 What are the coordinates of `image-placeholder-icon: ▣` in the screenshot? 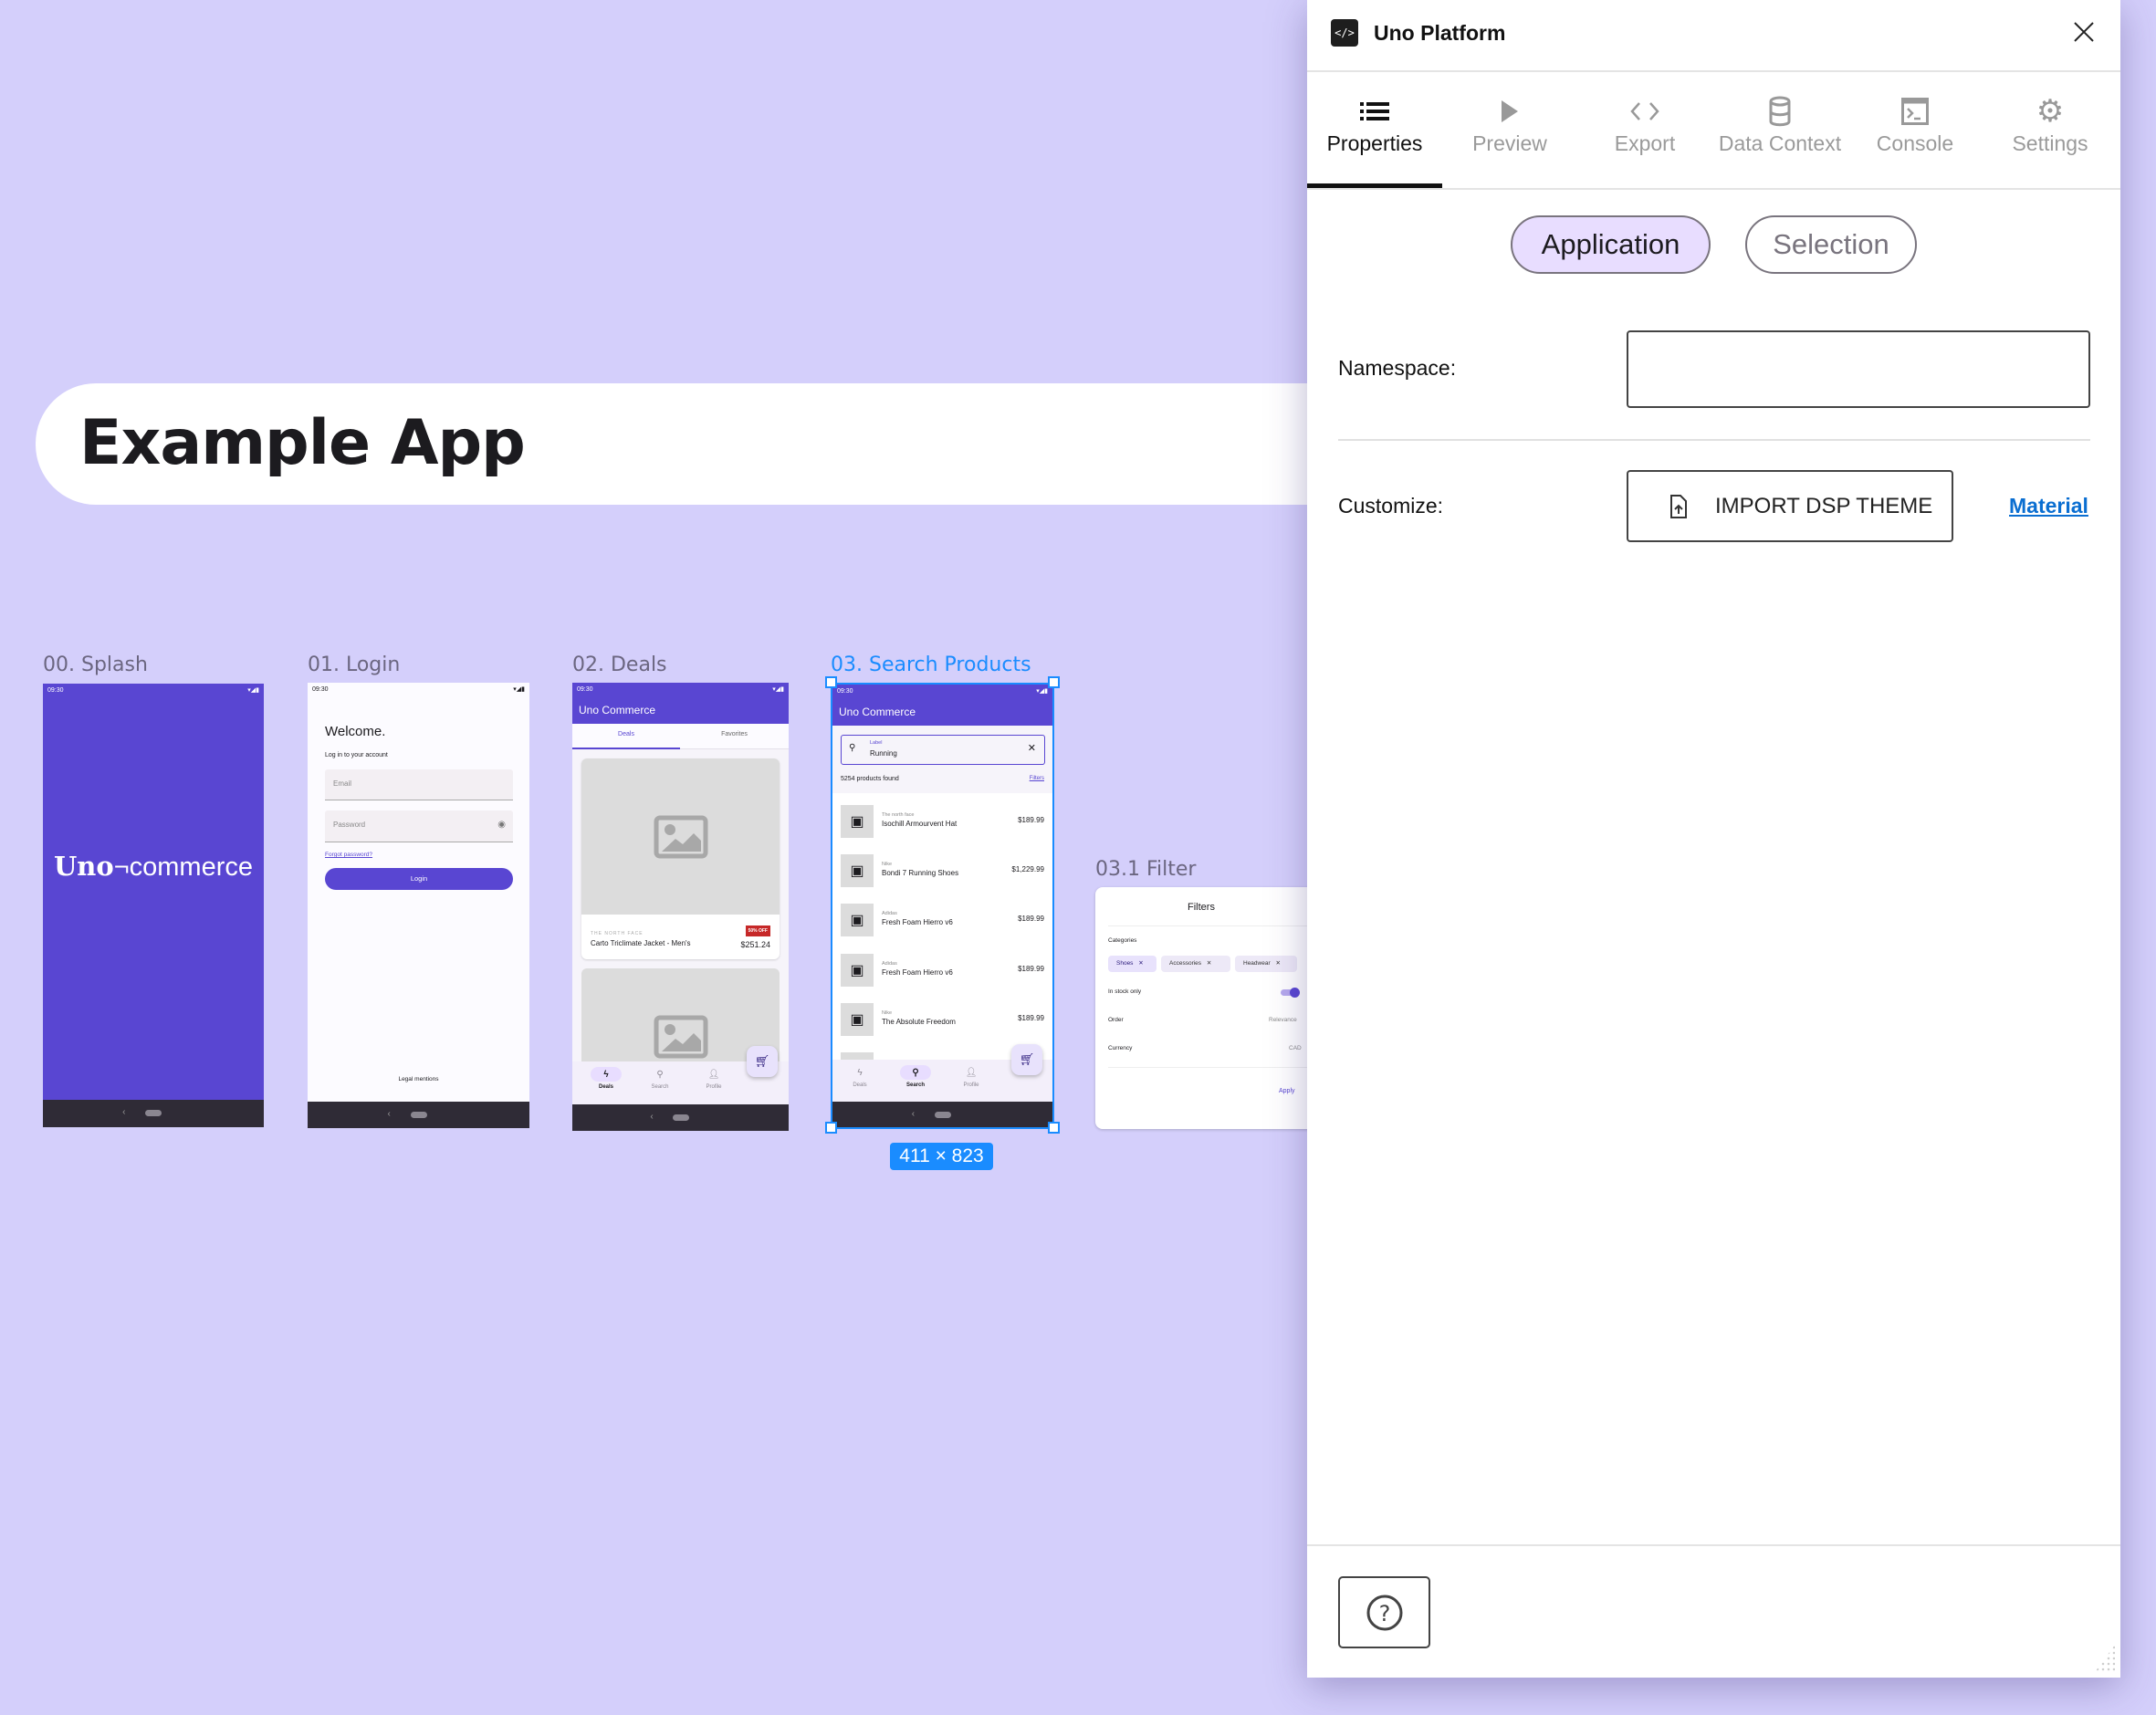 It's located at (858, 971).